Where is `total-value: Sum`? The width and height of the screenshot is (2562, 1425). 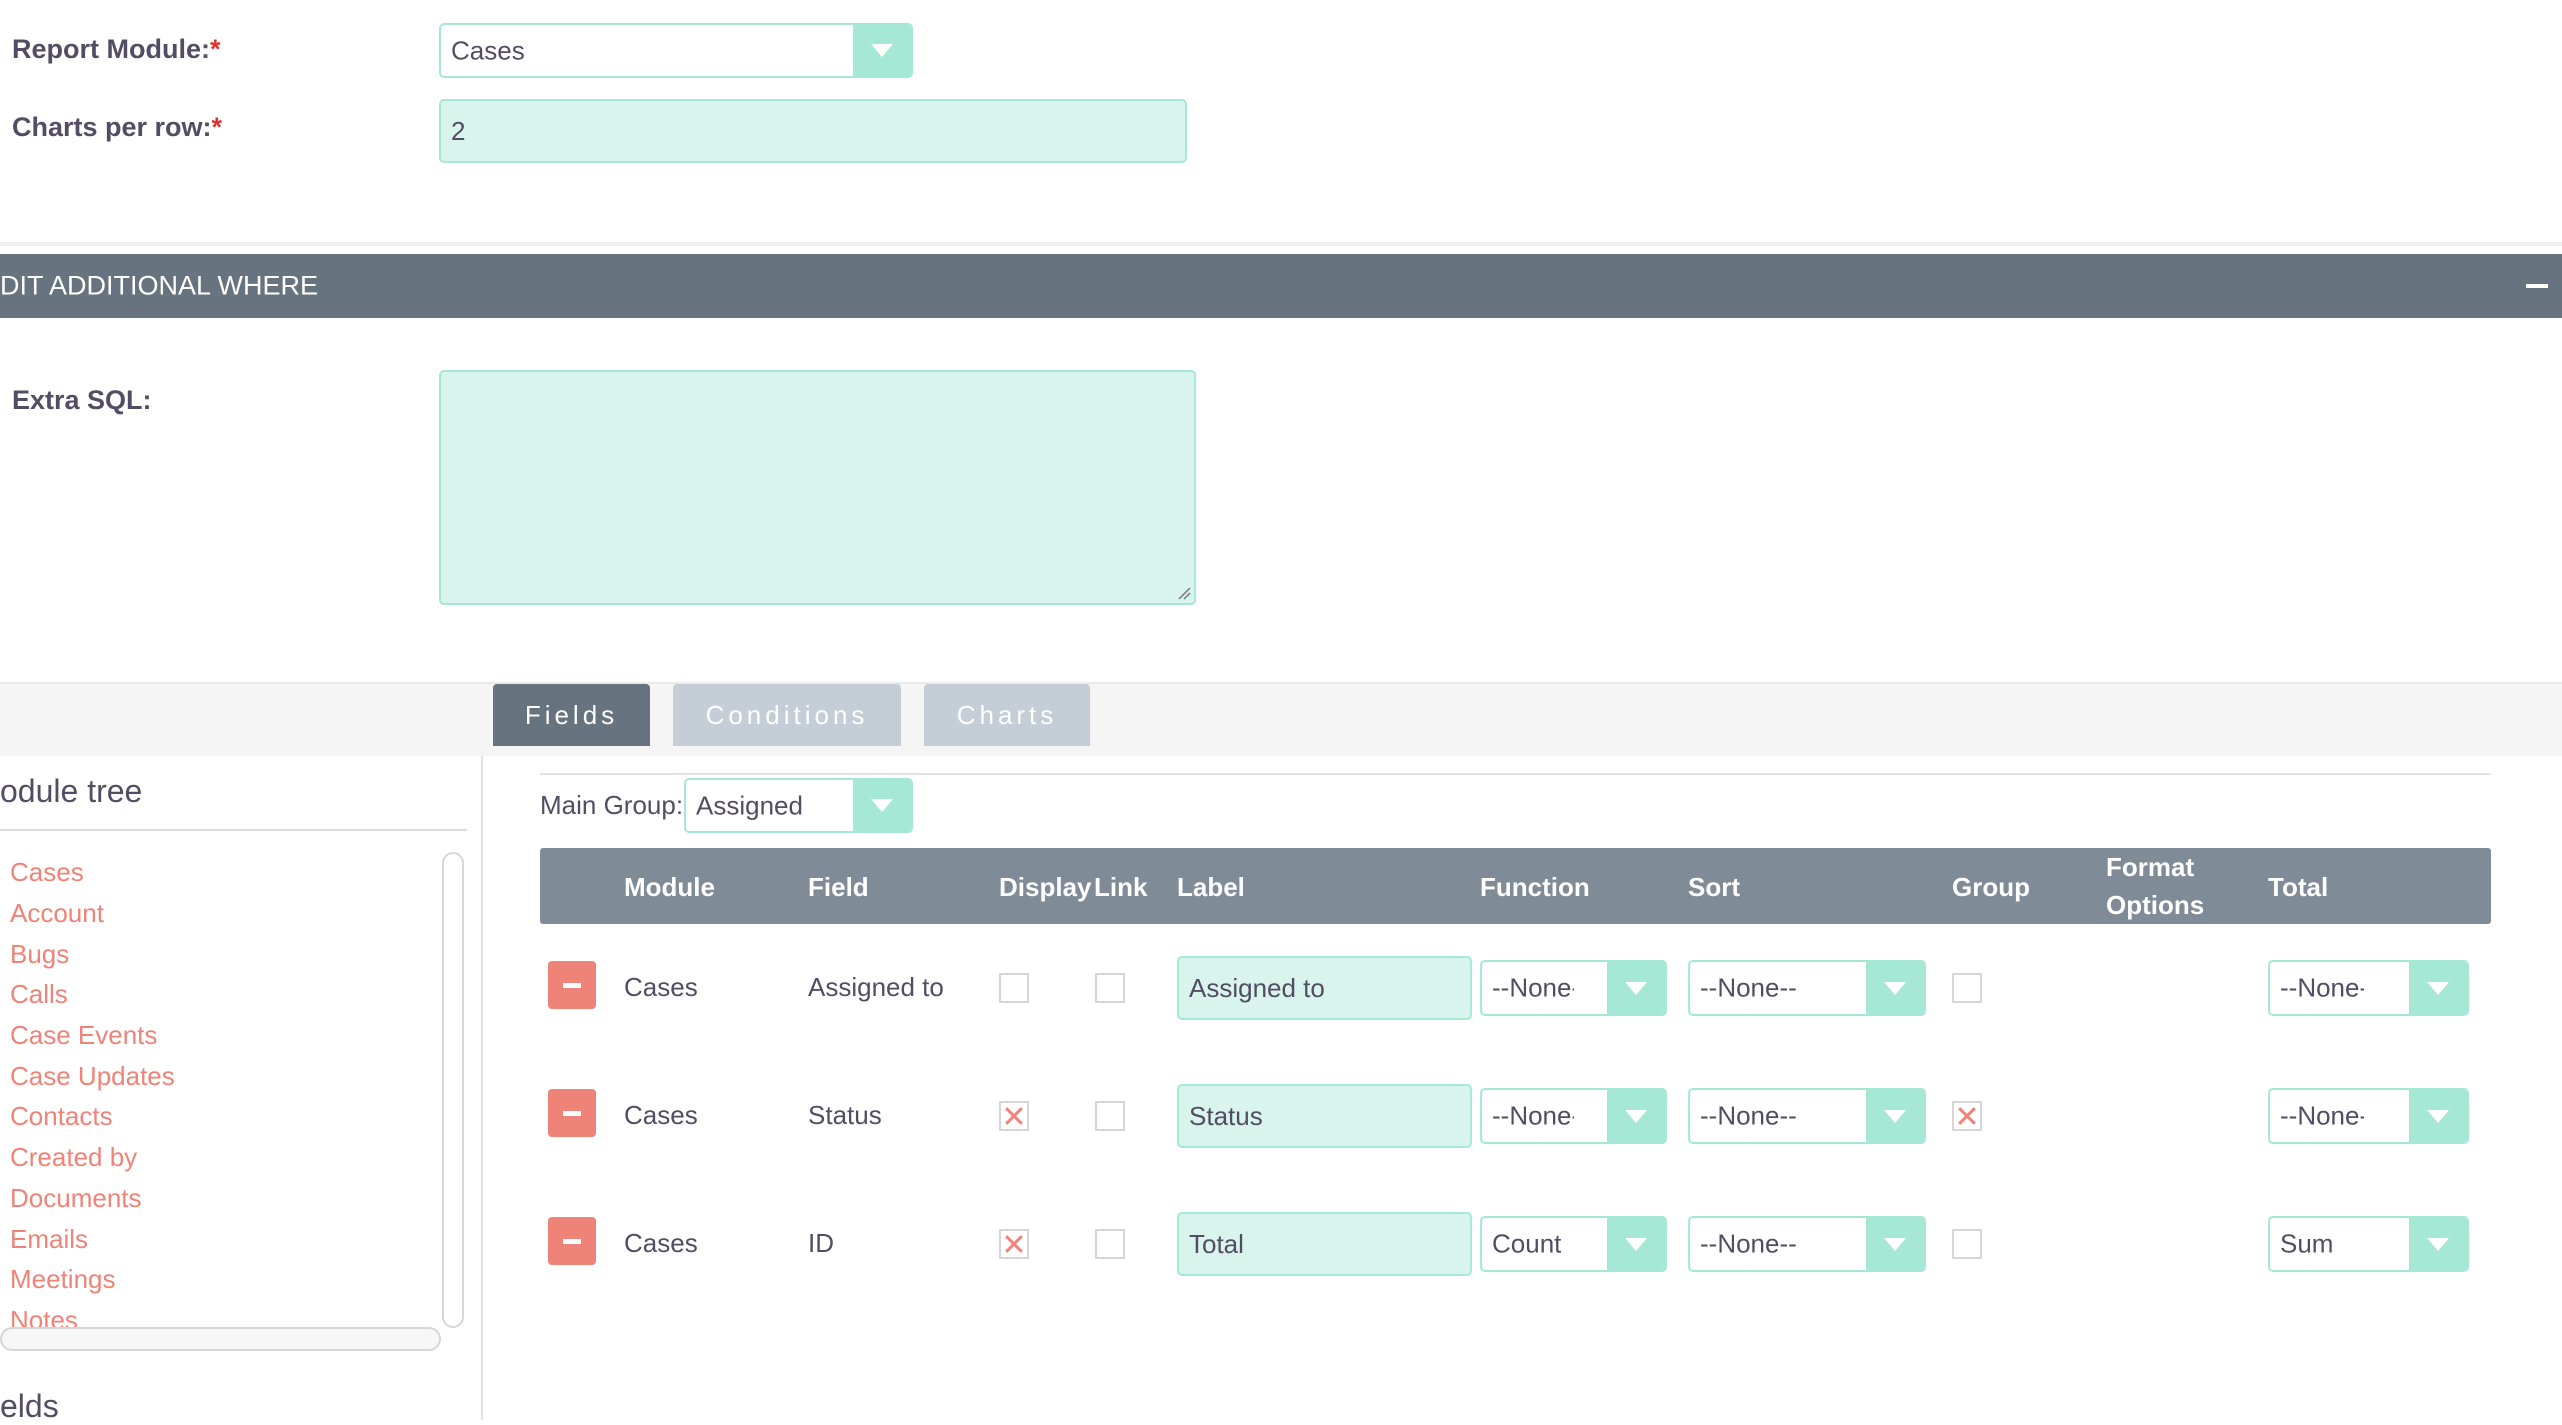 total-value: Sum is located at coordinates (2307, 1243).